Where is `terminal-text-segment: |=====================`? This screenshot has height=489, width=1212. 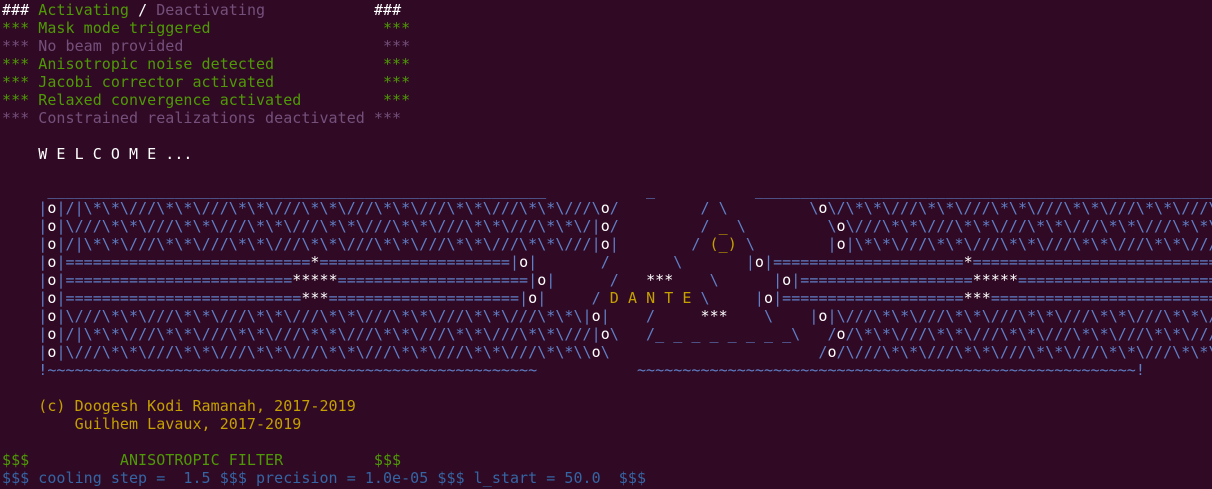 terminal-text-segment: |===================== is located at coordinates (864, 262).